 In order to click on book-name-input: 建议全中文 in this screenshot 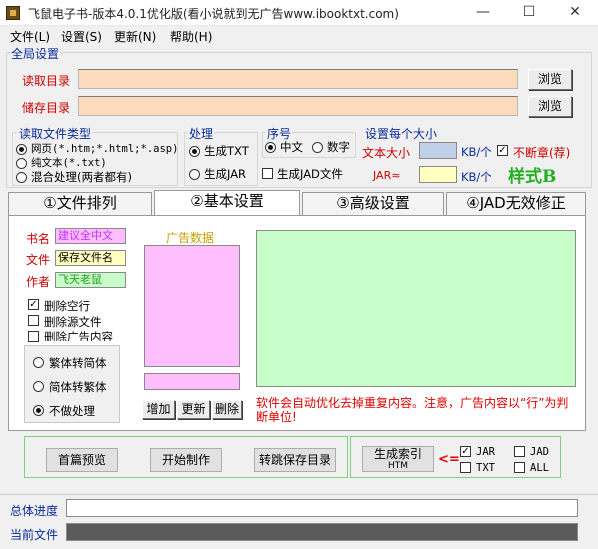, I will do `click(90, 236)`.